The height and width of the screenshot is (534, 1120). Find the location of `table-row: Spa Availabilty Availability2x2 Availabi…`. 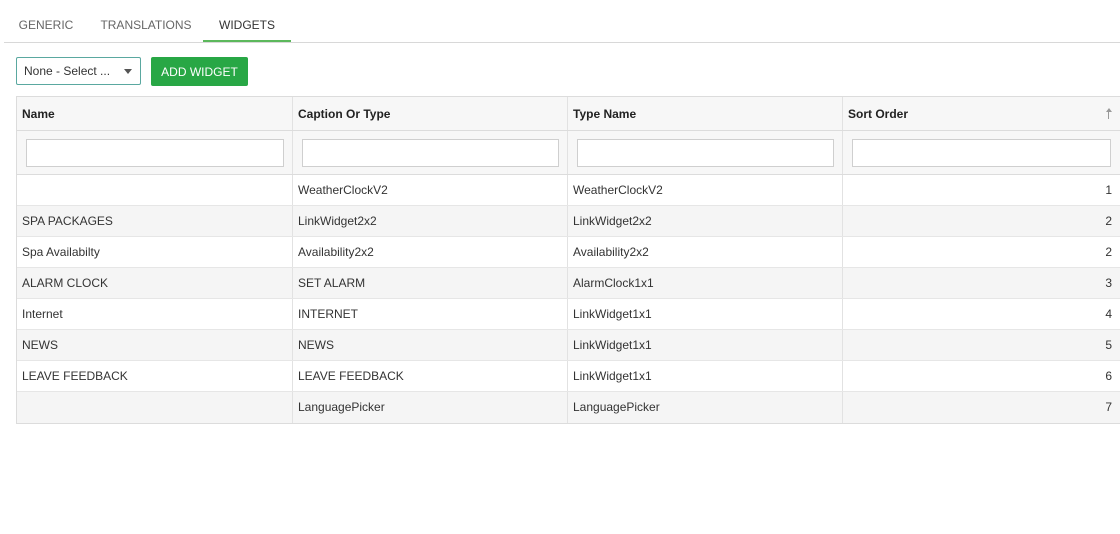

table-row: Spa Availabilty Availability2x2 Availabi… is located at coordinates (568, 252).